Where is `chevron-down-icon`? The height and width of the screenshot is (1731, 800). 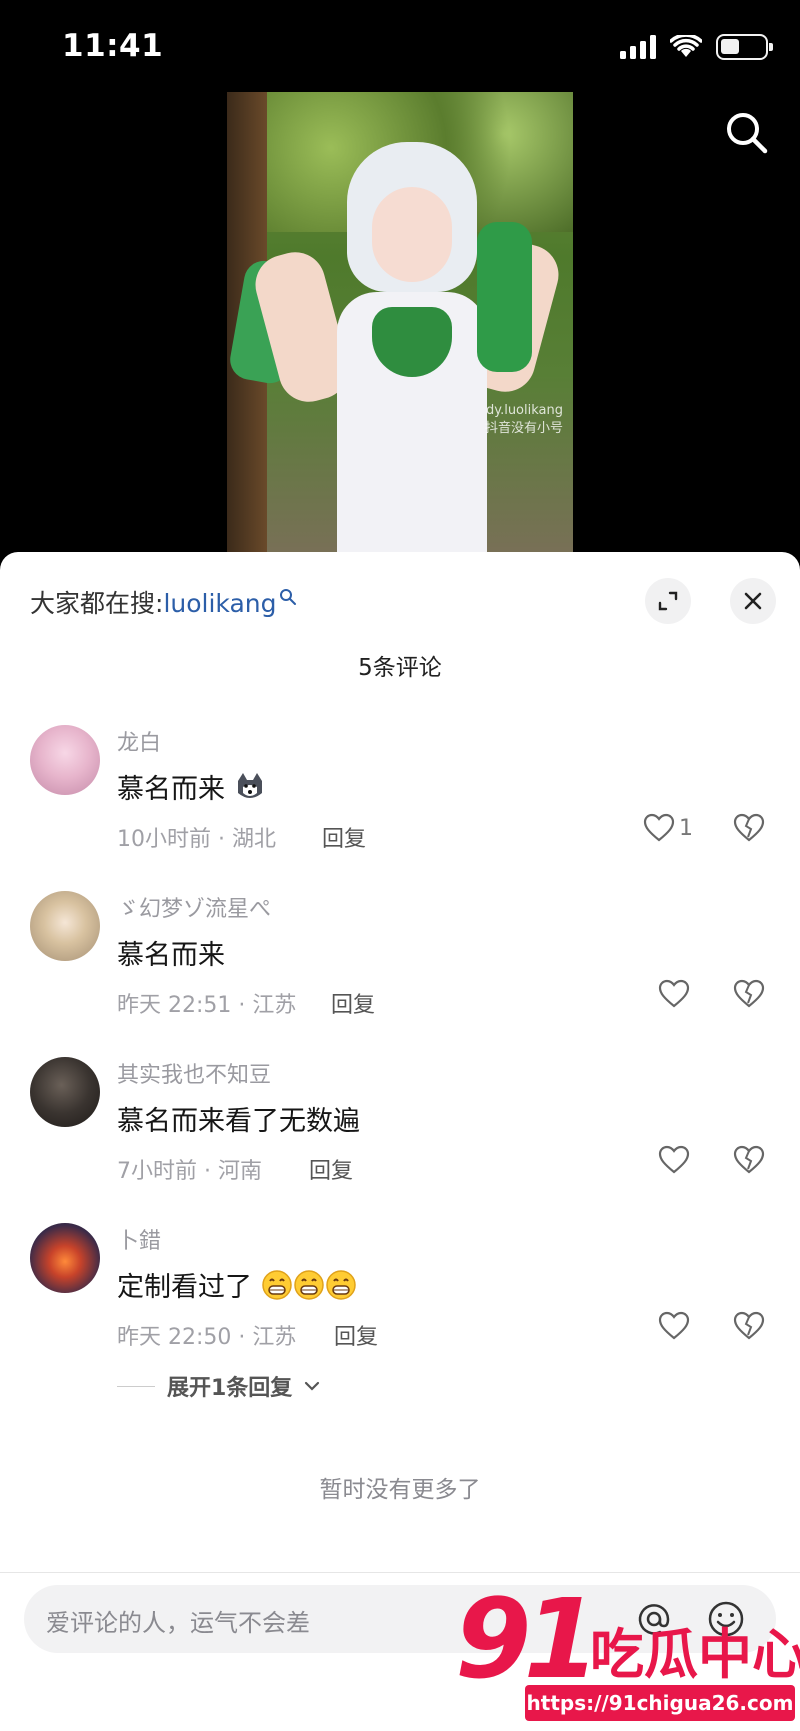
chevron-down-icon is located at coordinates (312, 1386).